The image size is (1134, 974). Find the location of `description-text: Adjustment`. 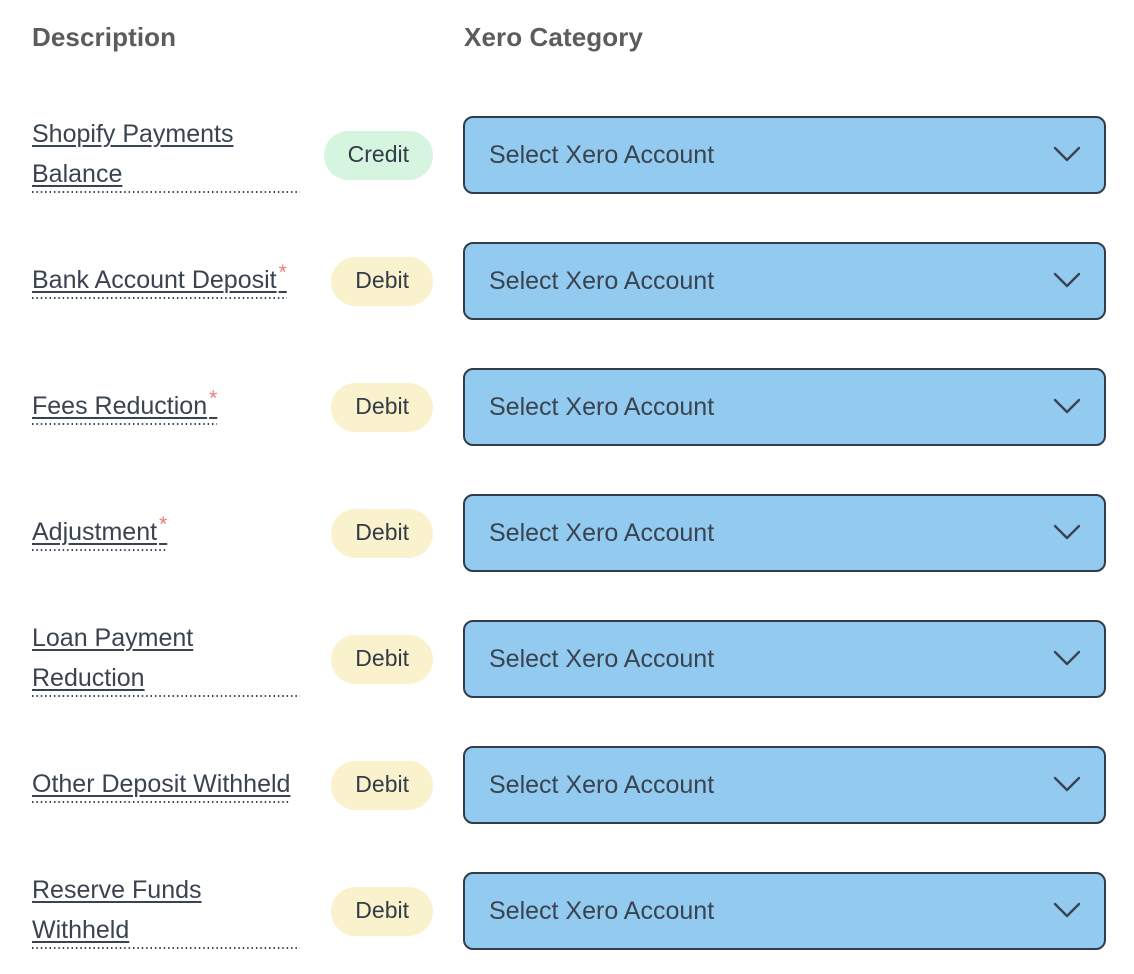

description-text: Adjustment is located at coordinates (95, 532).